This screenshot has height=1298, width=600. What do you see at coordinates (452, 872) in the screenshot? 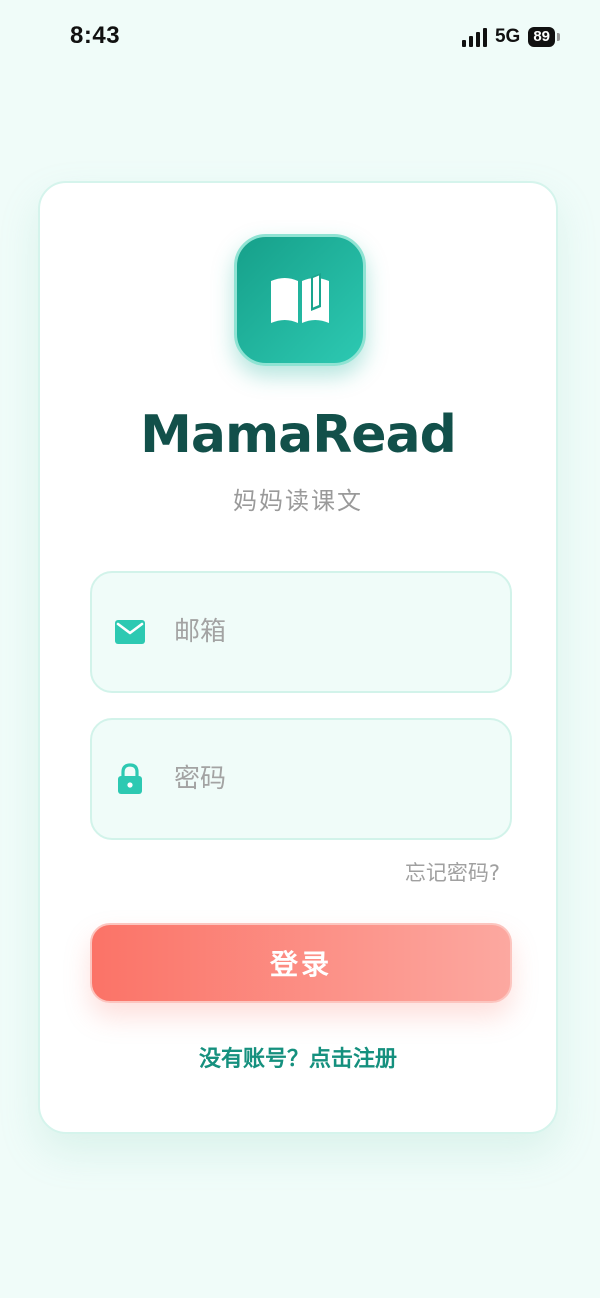
I see `forgot-password-link: 忘记密码?` at bounding box center [452, 872].